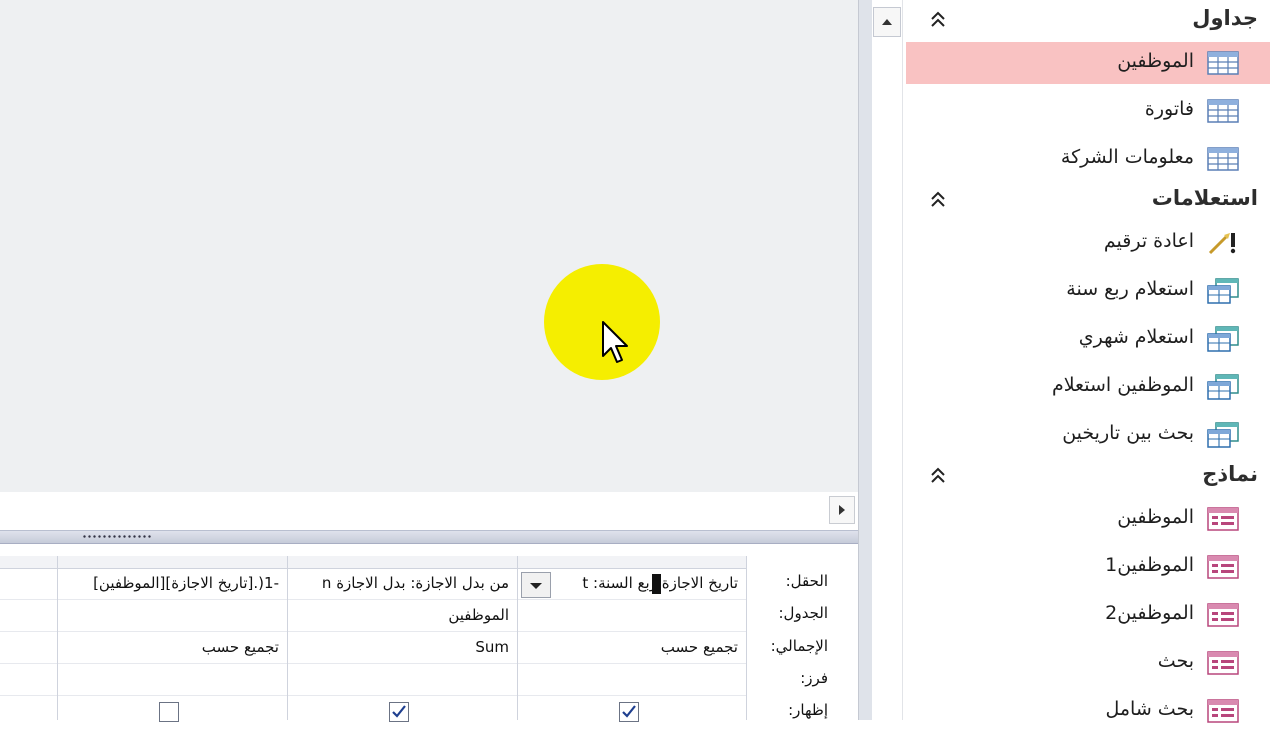 Image resolution: width=1280 pixels, height=732 pixels. I want to click on scroll-right-button, so click(842, 510).